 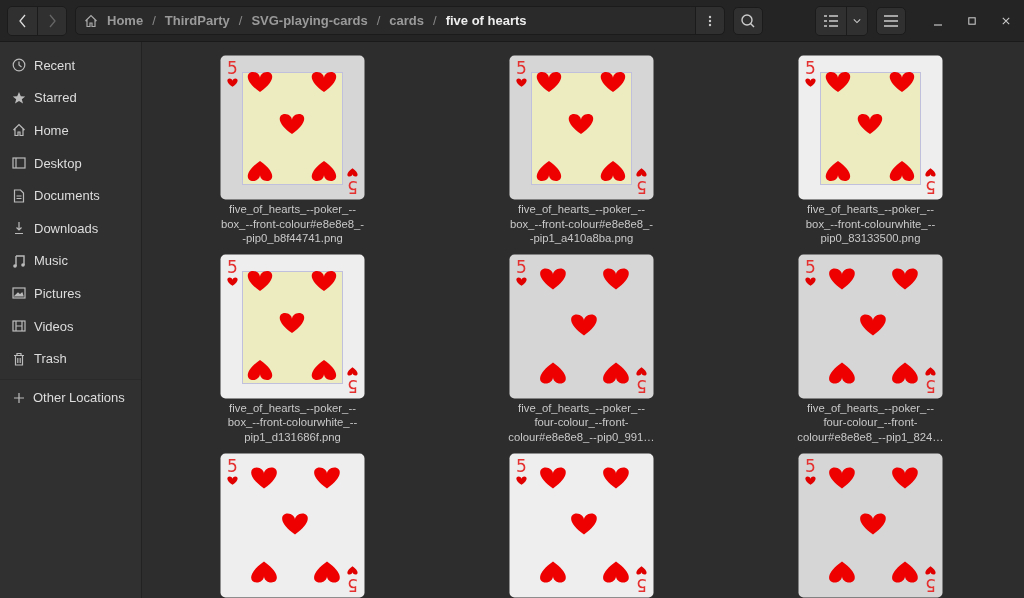 I want to click on file-name: five_of_hearts_--poker_-- box_--front-colourwhite_-- pip1_d131686f.png, so click(x=292, y=422).